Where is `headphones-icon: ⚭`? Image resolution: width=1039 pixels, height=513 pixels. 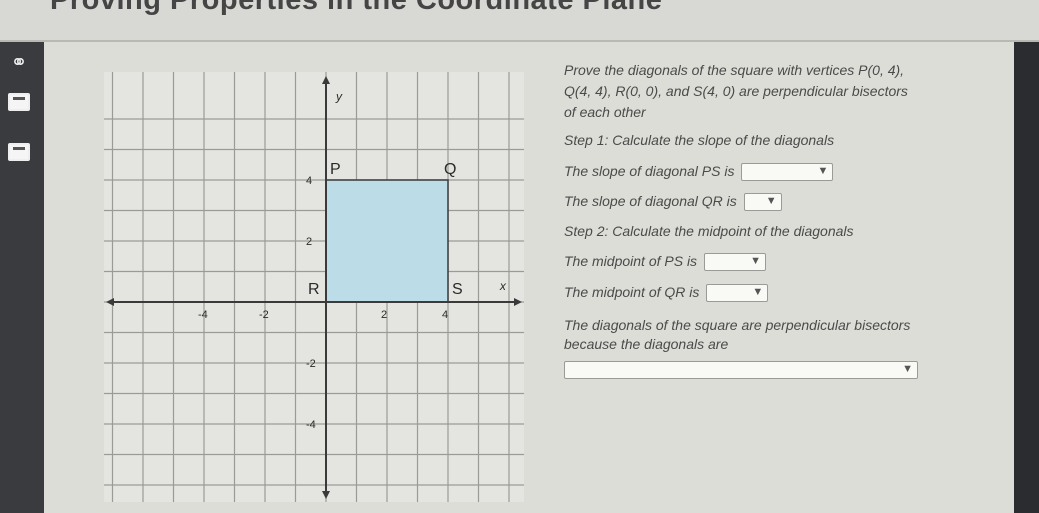
headphones-icon: ⚭ is located at coordinates (19, 63).